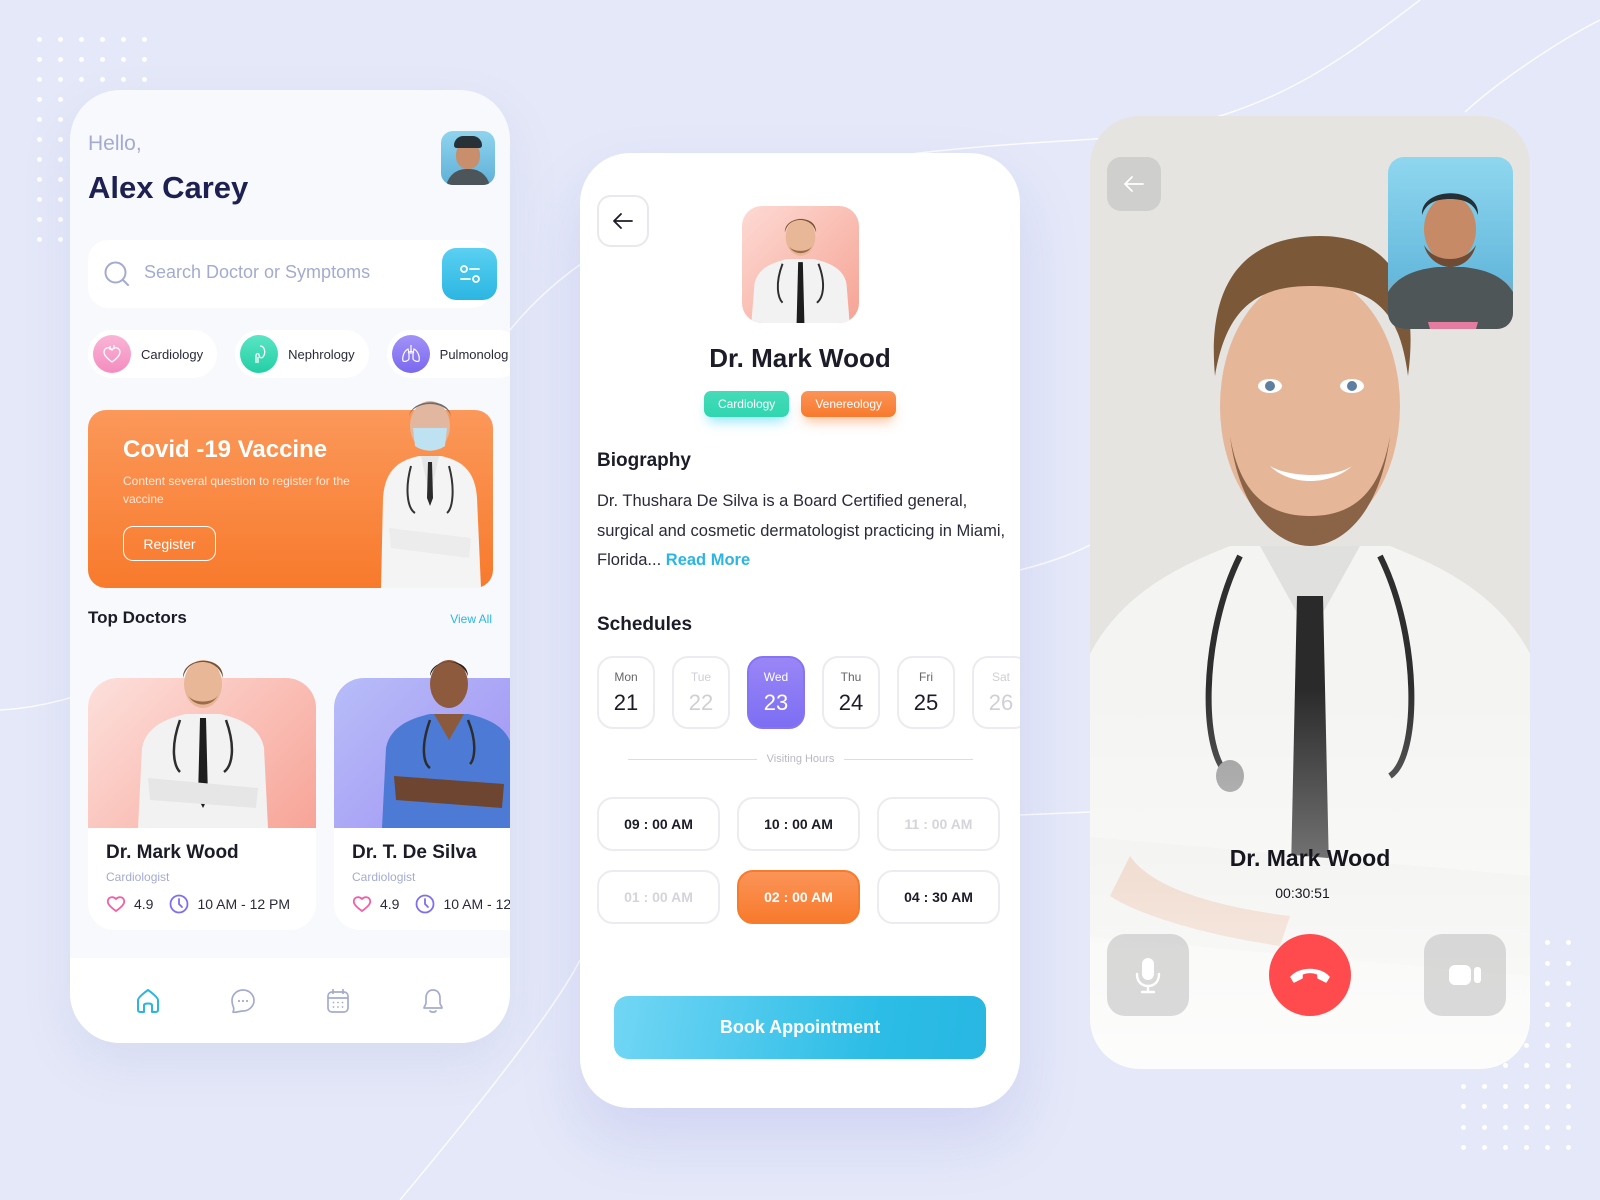 This screenshot has height=1200, width=1600. I want to click on day-date: 25, so click(926, 702).